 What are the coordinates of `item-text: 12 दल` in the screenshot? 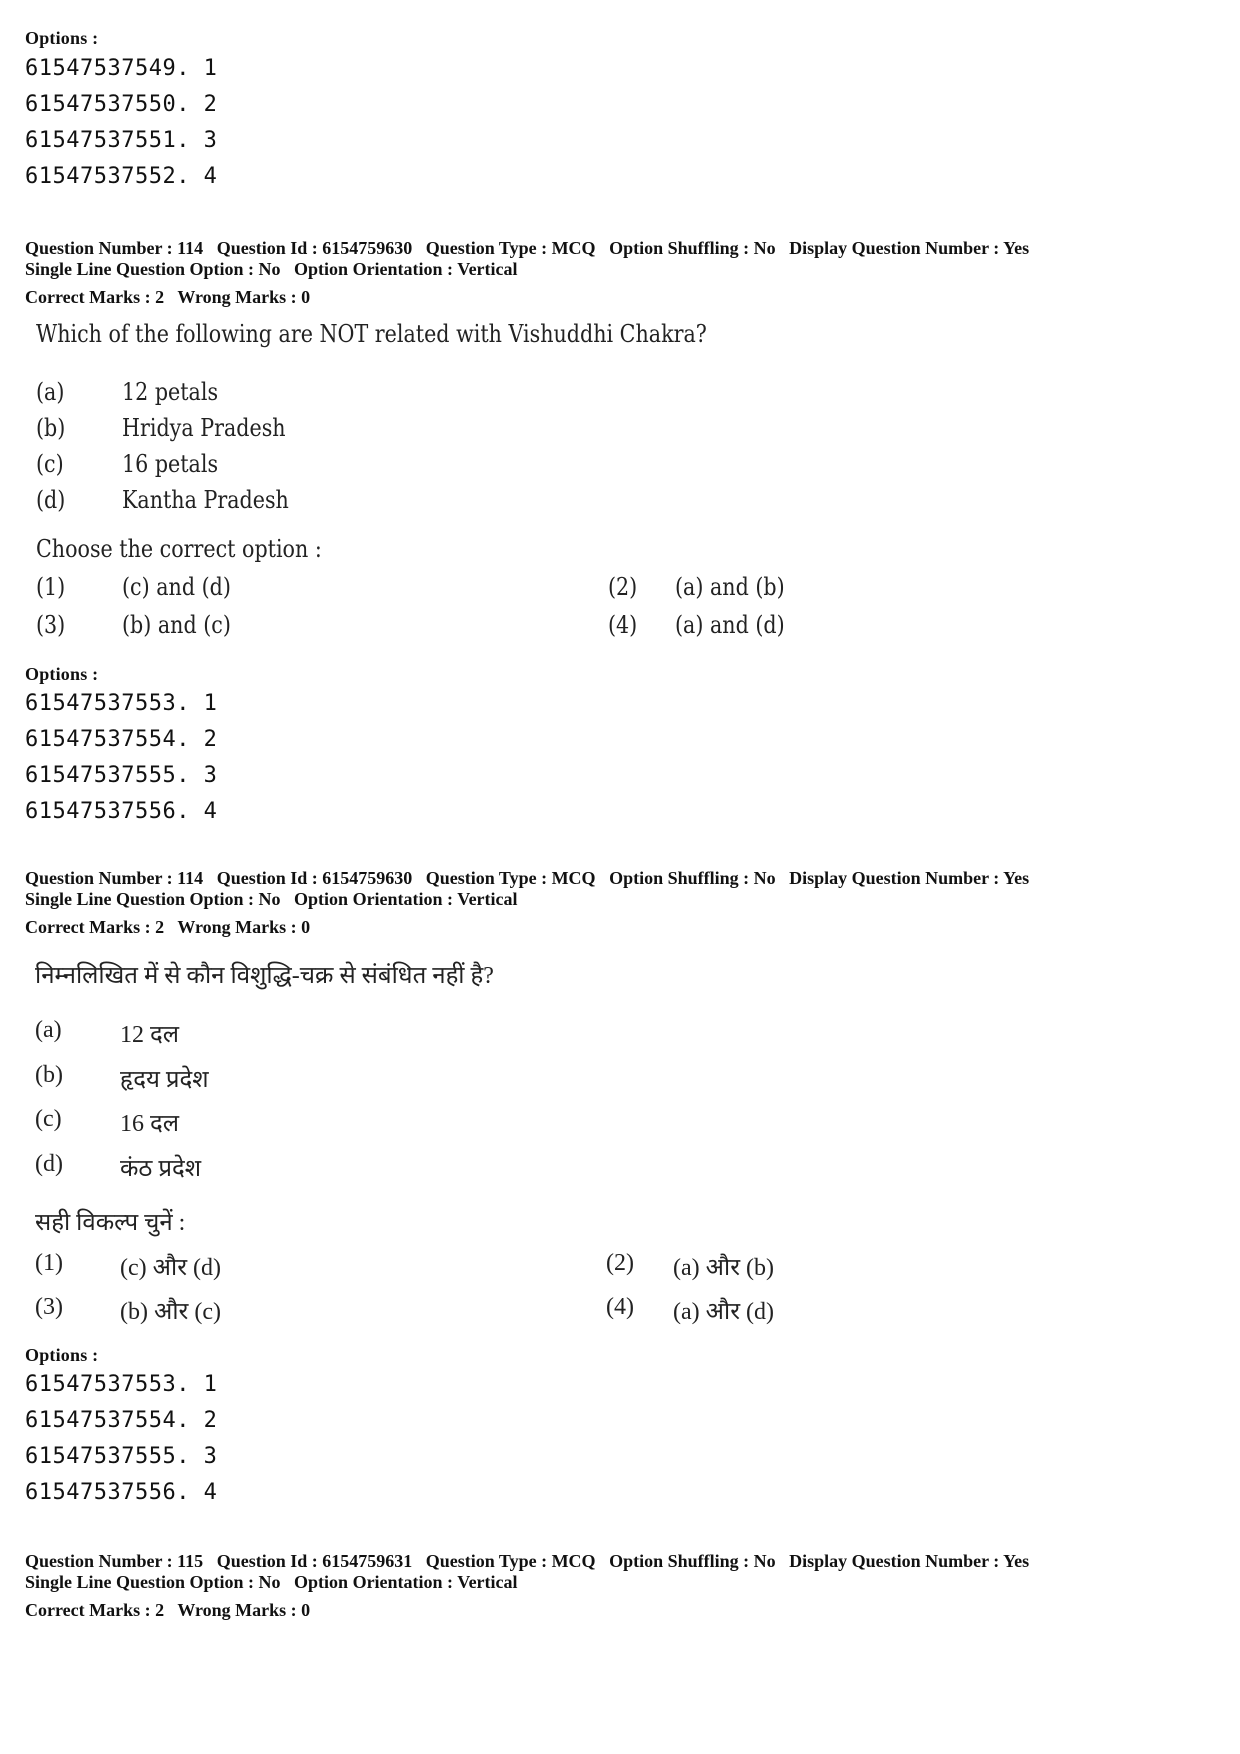 It's located at (150, 1035).